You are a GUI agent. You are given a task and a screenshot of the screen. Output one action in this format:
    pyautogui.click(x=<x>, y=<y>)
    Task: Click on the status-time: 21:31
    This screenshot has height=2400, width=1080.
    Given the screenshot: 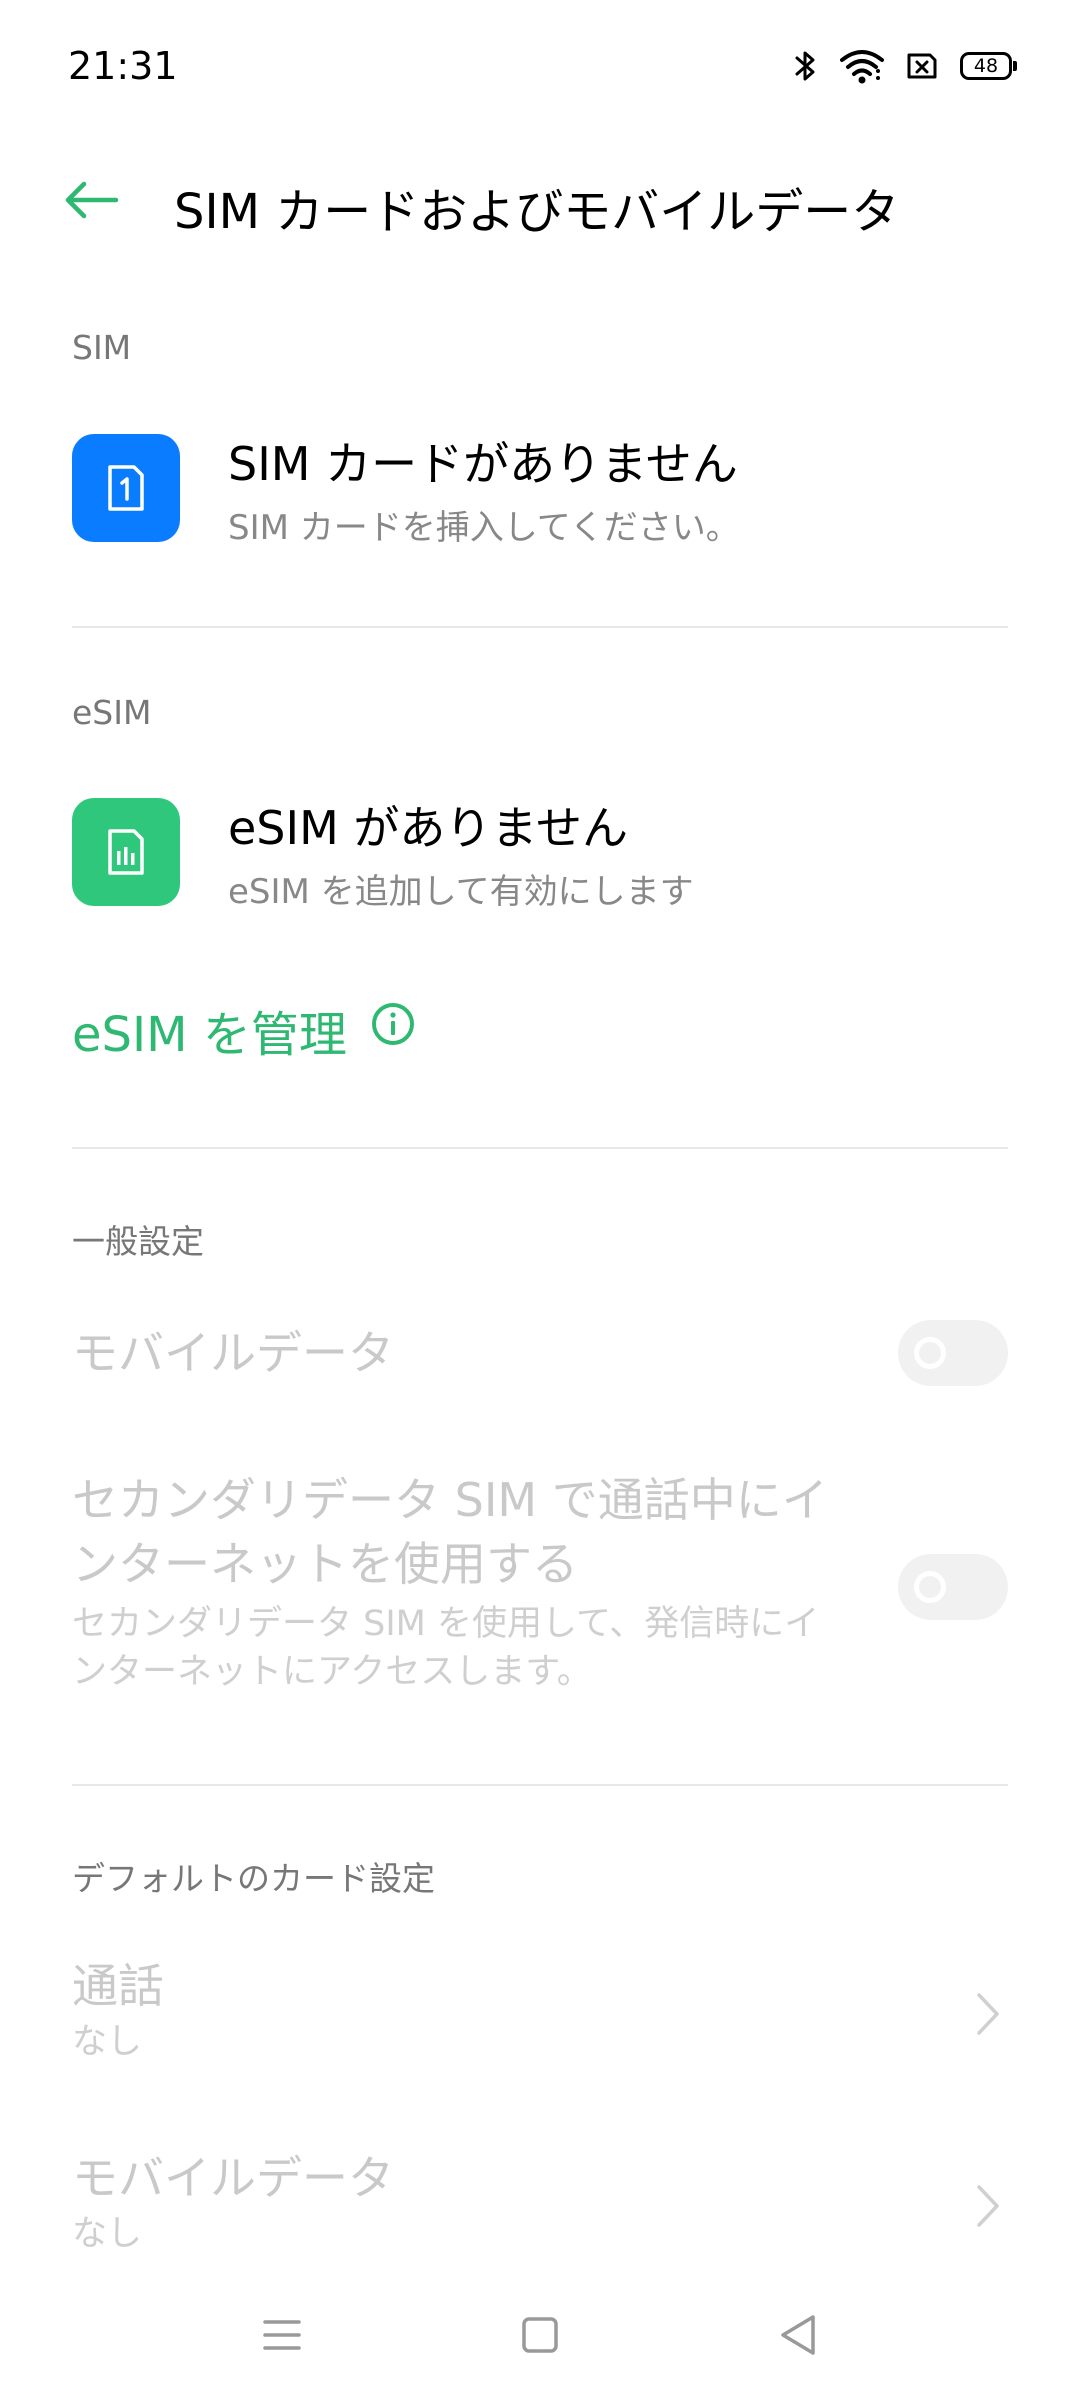 What is the action you would take?
    pyautogui.click(x=123, y=66)
    